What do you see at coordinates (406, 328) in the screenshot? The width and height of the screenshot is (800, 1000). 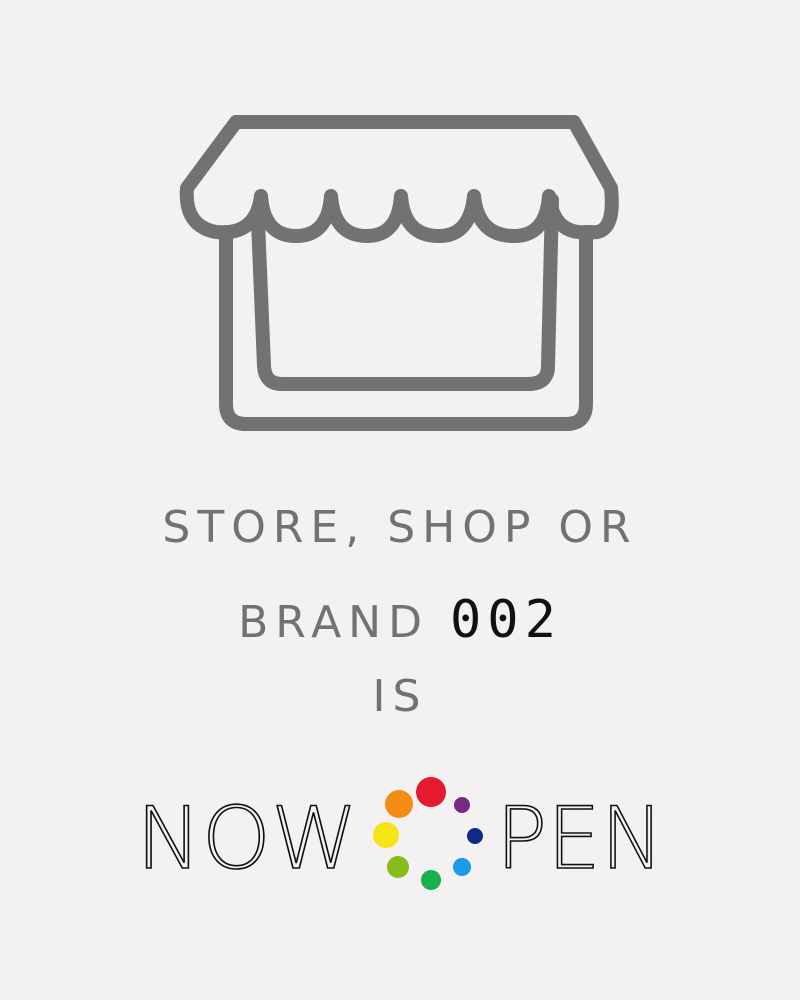 I see `storefront-outer-frame` at bounding box center [406, 328].